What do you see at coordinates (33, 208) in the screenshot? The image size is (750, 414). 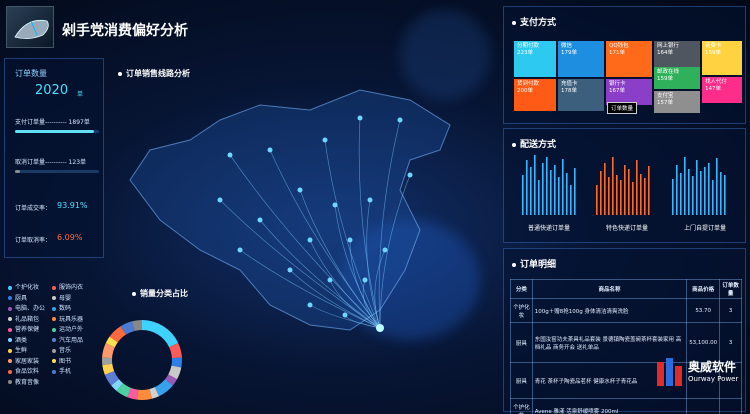 I see `success-rate-label: 订单成交率：` at bounding box center [33, 208].